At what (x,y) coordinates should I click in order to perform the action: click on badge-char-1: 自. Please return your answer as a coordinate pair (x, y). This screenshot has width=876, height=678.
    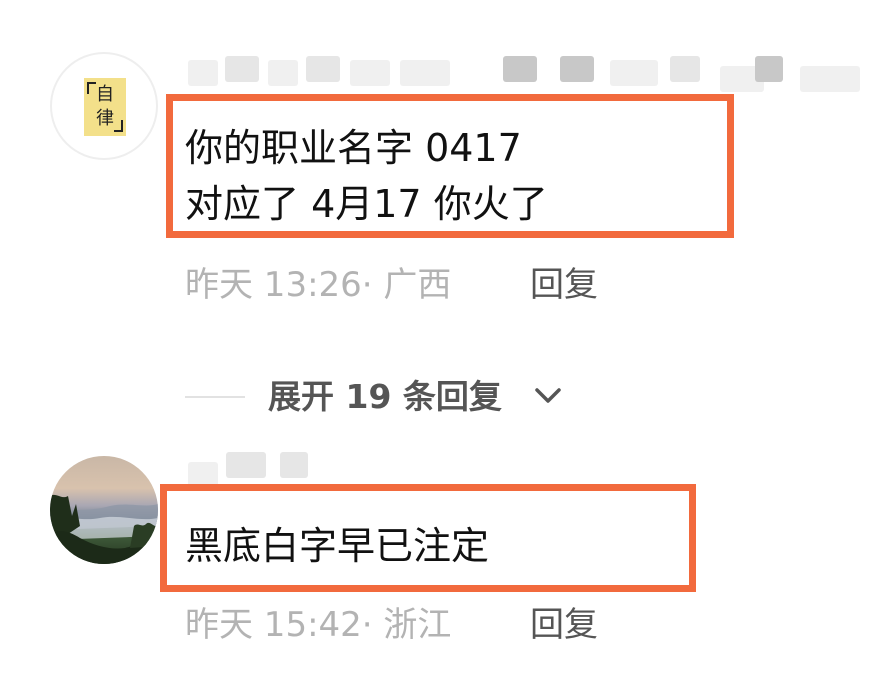
    Looking at the image, I should click on (105, 94).